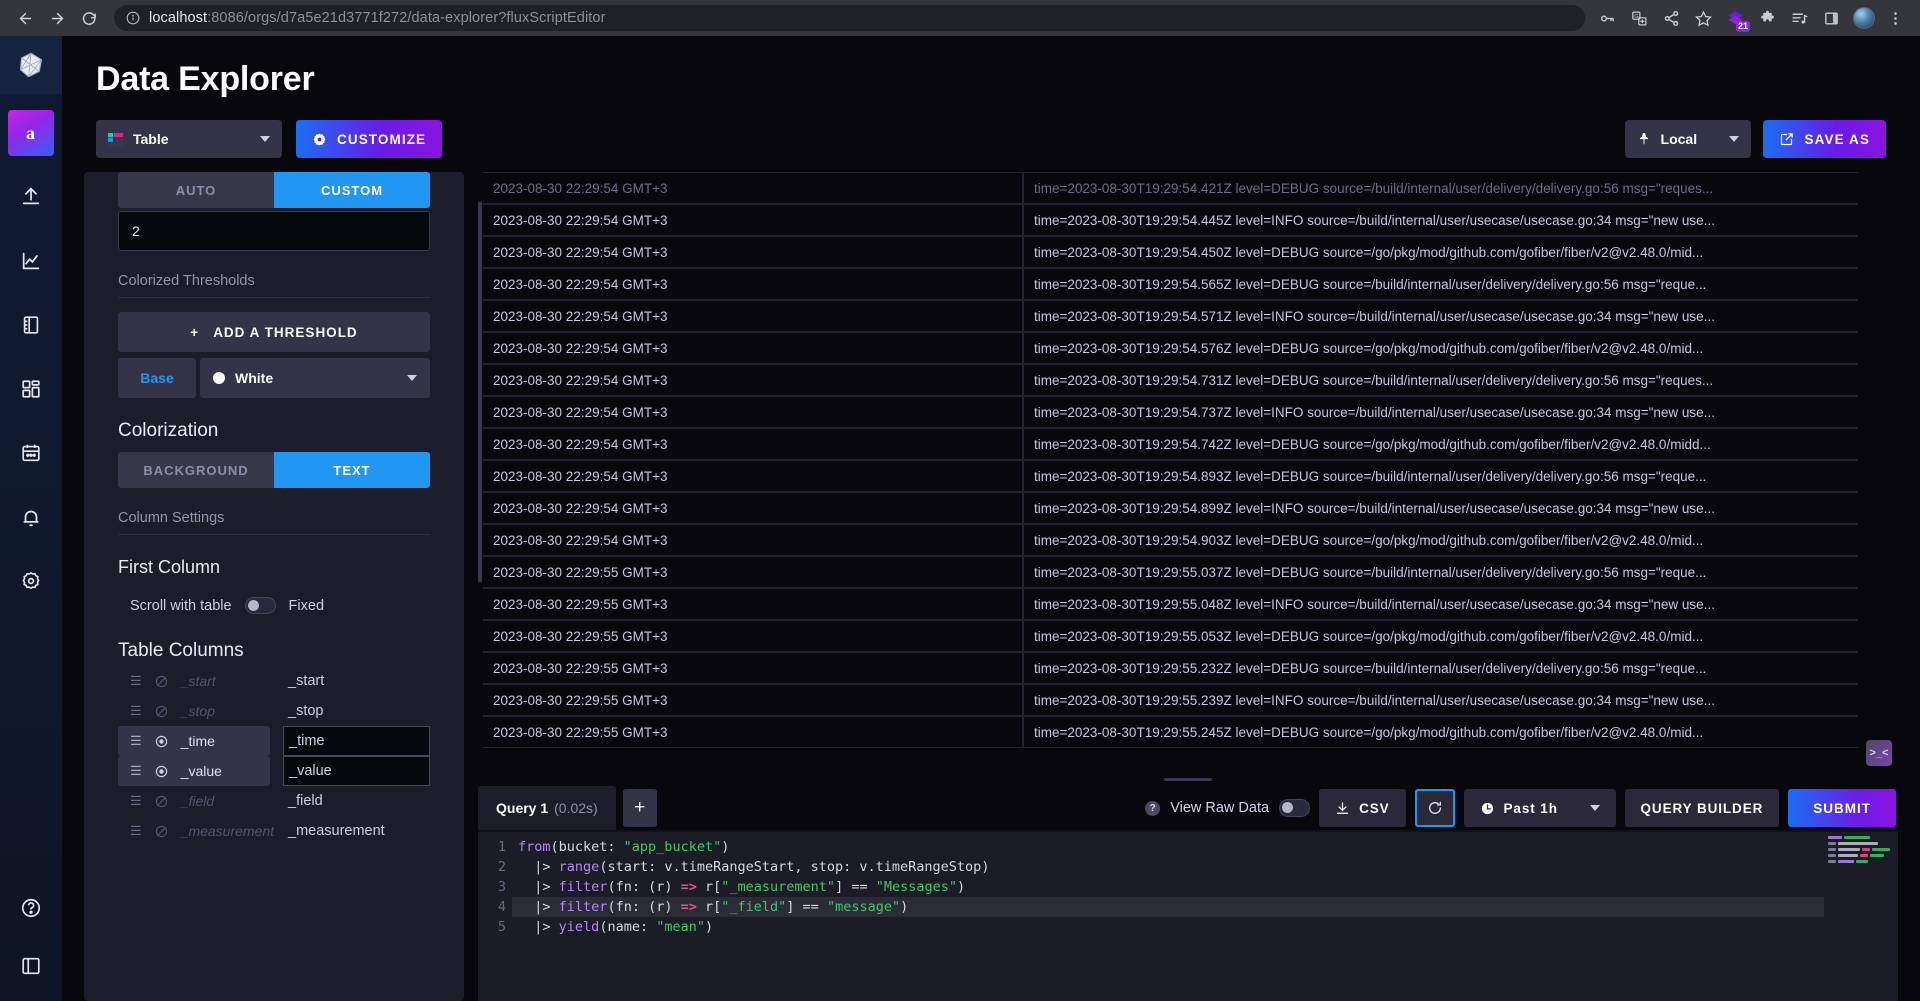  I want to click on base-color-label: White, so click(254, 378).